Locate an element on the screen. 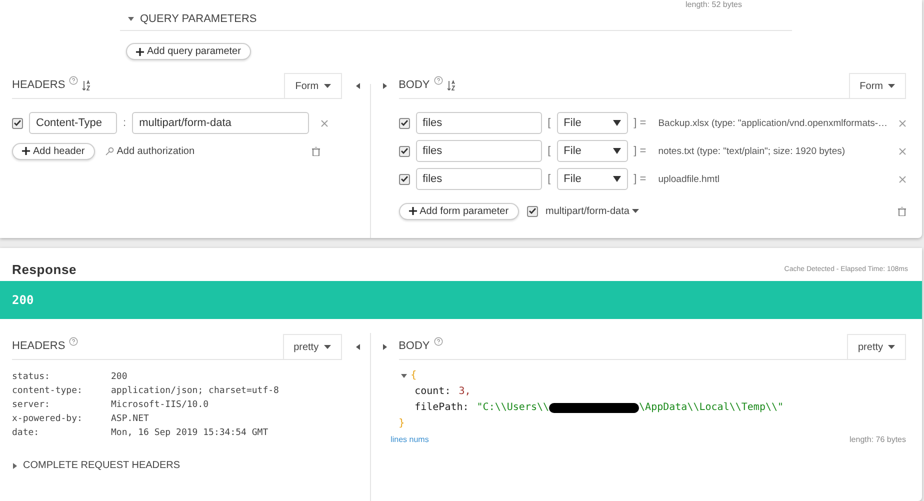 This screenshot has width=924, height=501. header-key: date: is located at coordinates (61, 433).